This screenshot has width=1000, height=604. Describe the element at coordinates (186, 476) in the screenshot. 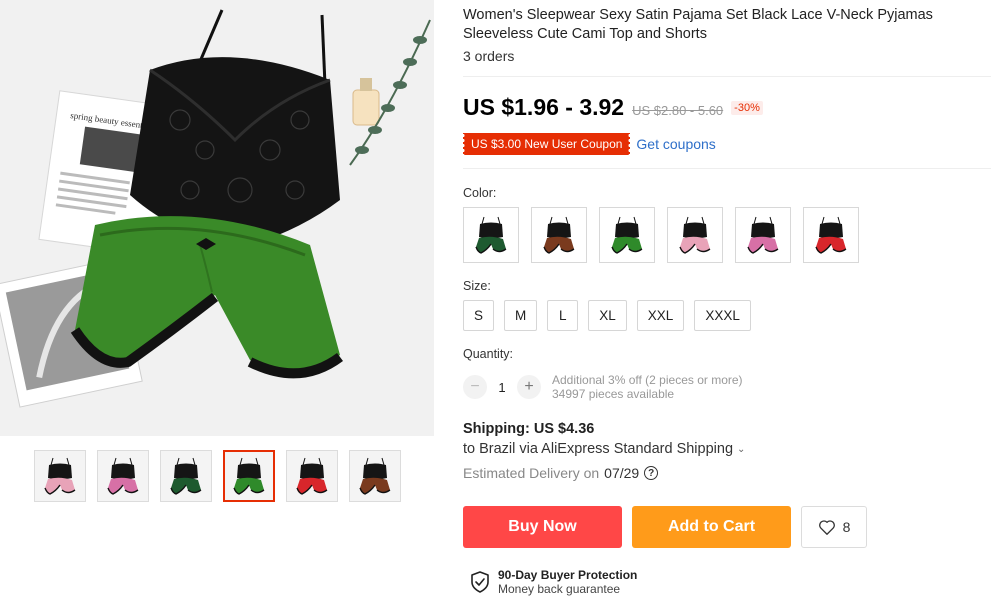

I see `thumbnail-dark-green` at that location.